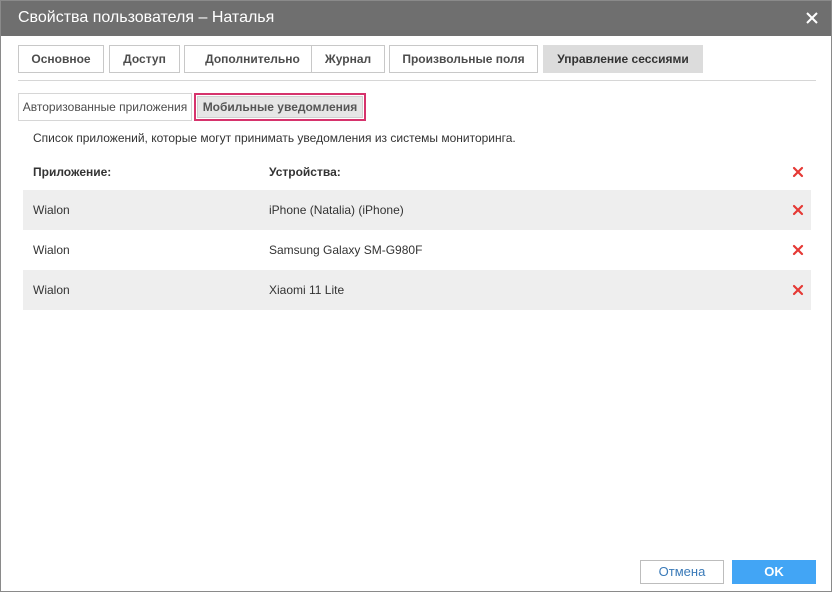 This screenshot has width=832, height=592. Describe the element at coordinates (105, 107) in the screenshot. I see `subtab-authorized-apps: Авторизованные приложения` at that location.